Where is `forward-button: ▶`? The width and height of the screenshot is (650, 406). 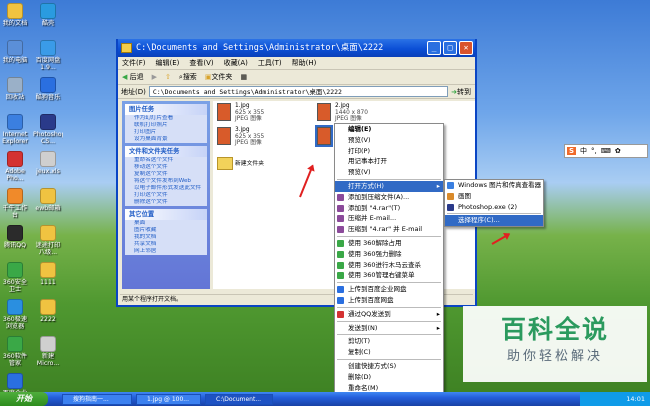 forward-button: ▶ is located at coordinates (154, 77).